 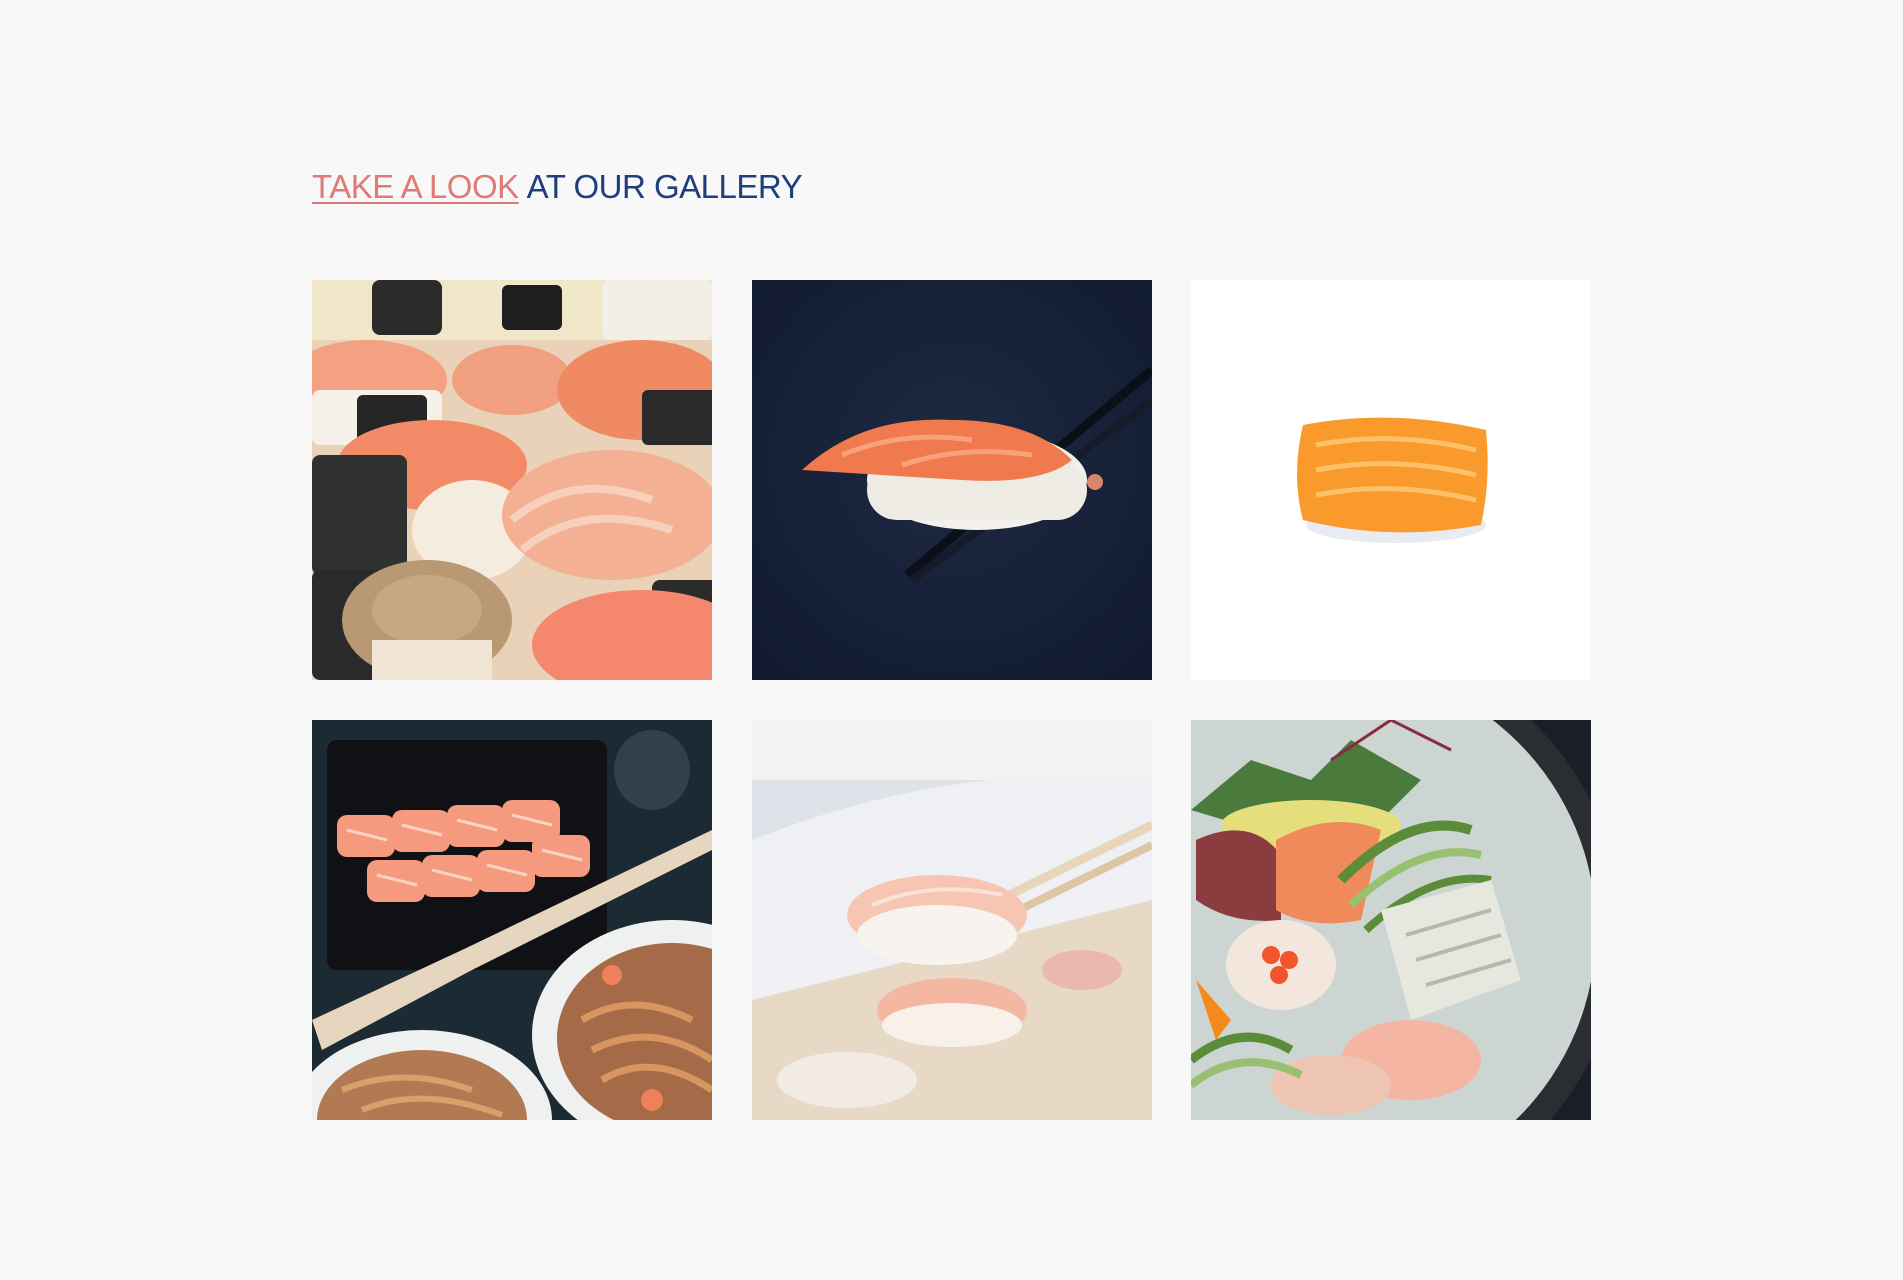 I want to click on sushi-and-noodles-photo, so click(x=512, y=920).